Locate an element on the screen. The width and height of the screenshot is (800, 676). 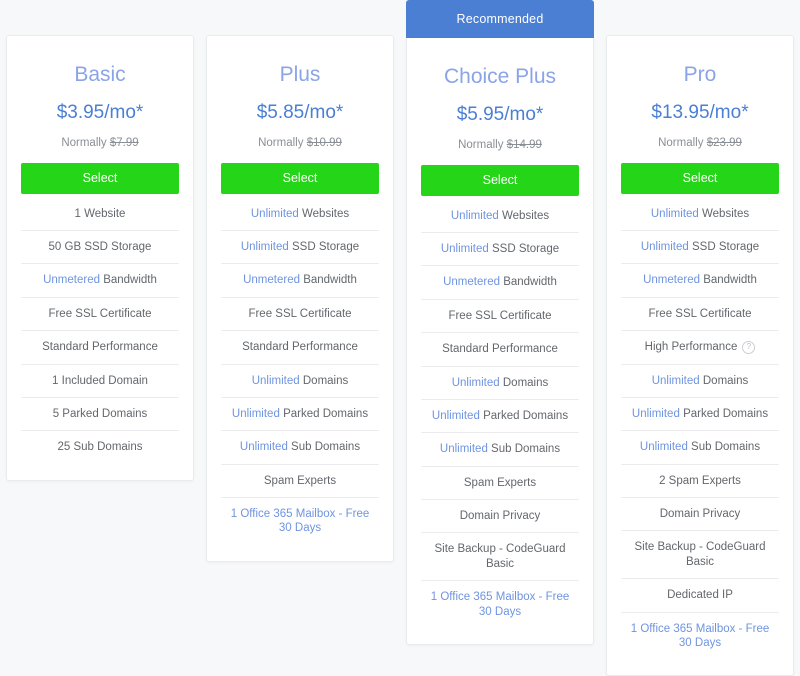
select-button-plus: Select is located at coordinates (300, 178).